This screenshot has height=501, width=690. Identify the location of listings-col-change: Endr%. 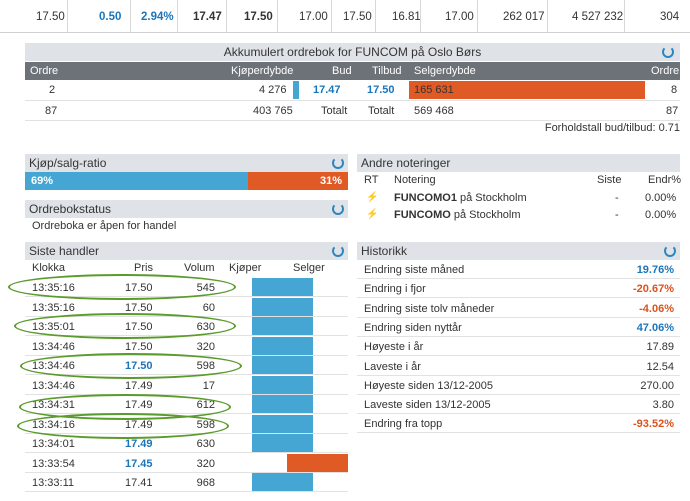
(665, 180).